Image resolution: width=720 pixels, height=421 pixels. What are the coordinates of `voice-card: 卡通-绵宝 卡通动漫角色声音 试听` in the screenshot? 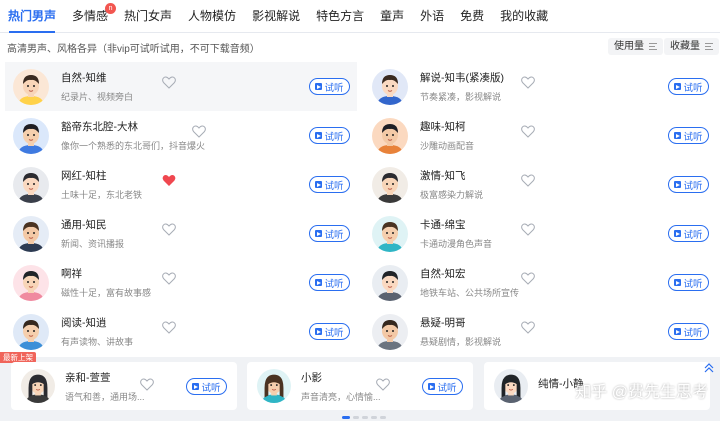 It's located at (540, 233).